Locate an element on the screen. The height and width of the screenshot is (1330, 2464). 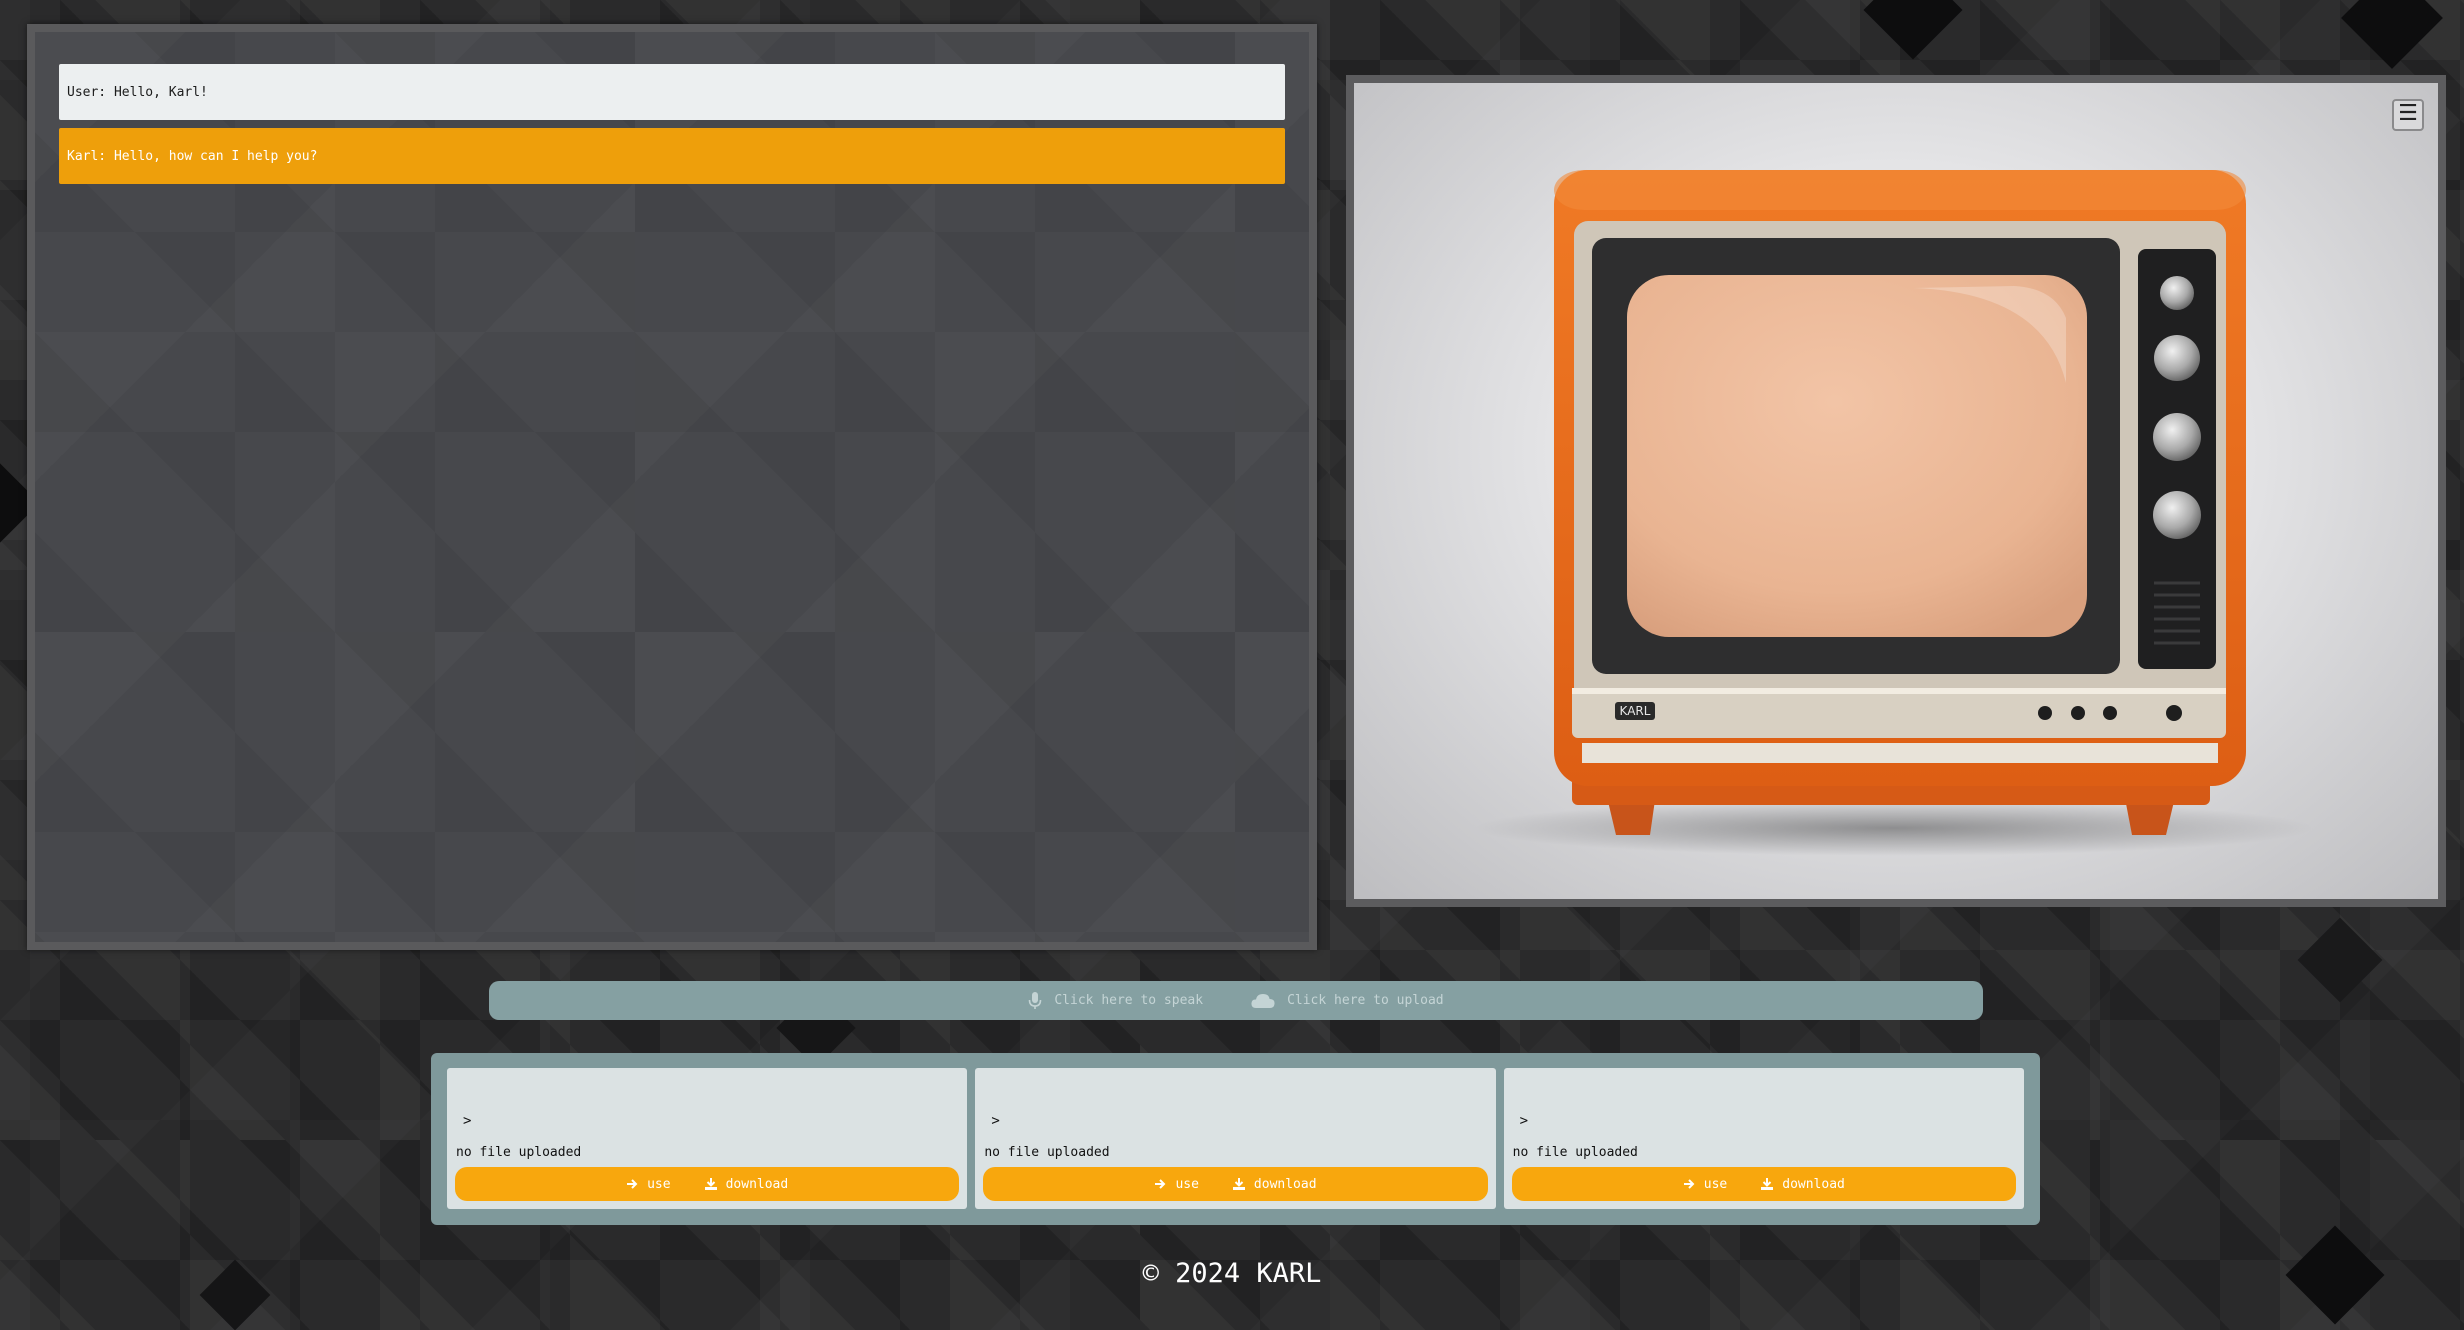
chat-message-text: User: Hello, Karl! is located at coordinates (137, 92).